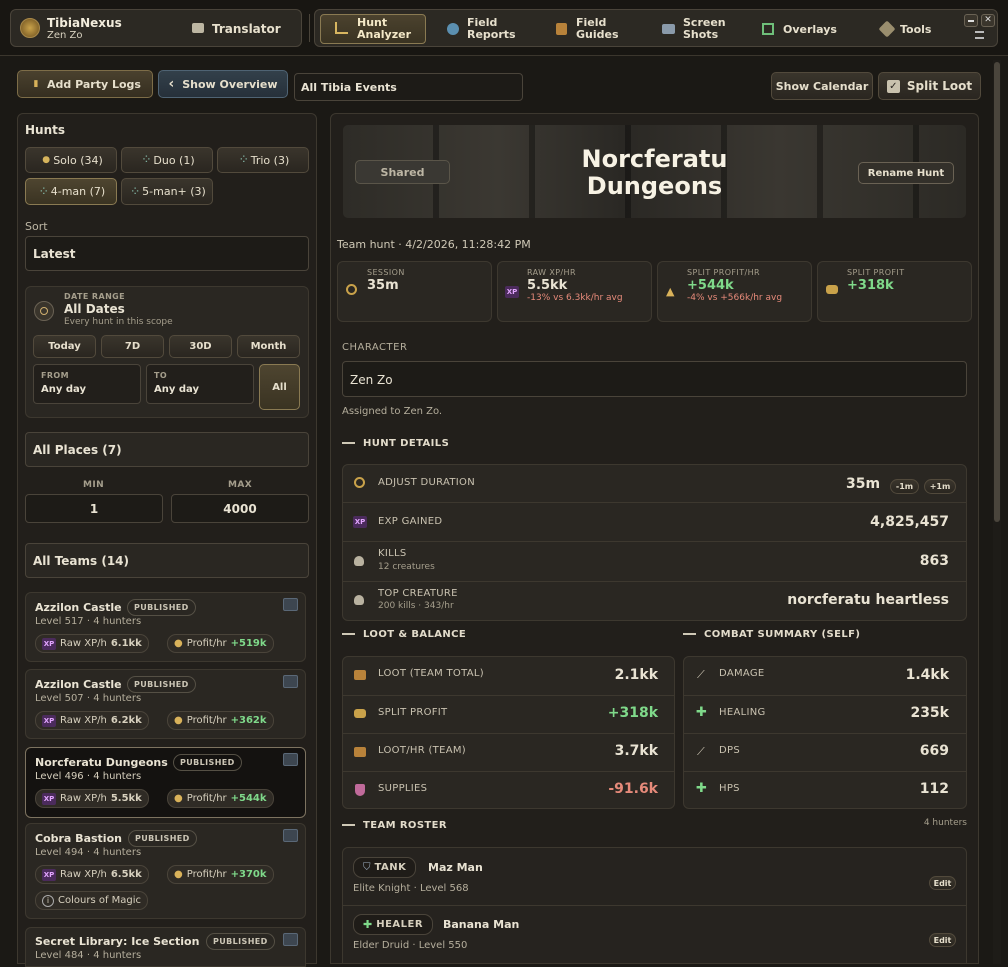 The height and width of the screenshot is (967, 1008). Describe the element at coordinates (71, 191) in the screenshot. I see `filter-4-man: ⁘ 4-man (7)` at that location.